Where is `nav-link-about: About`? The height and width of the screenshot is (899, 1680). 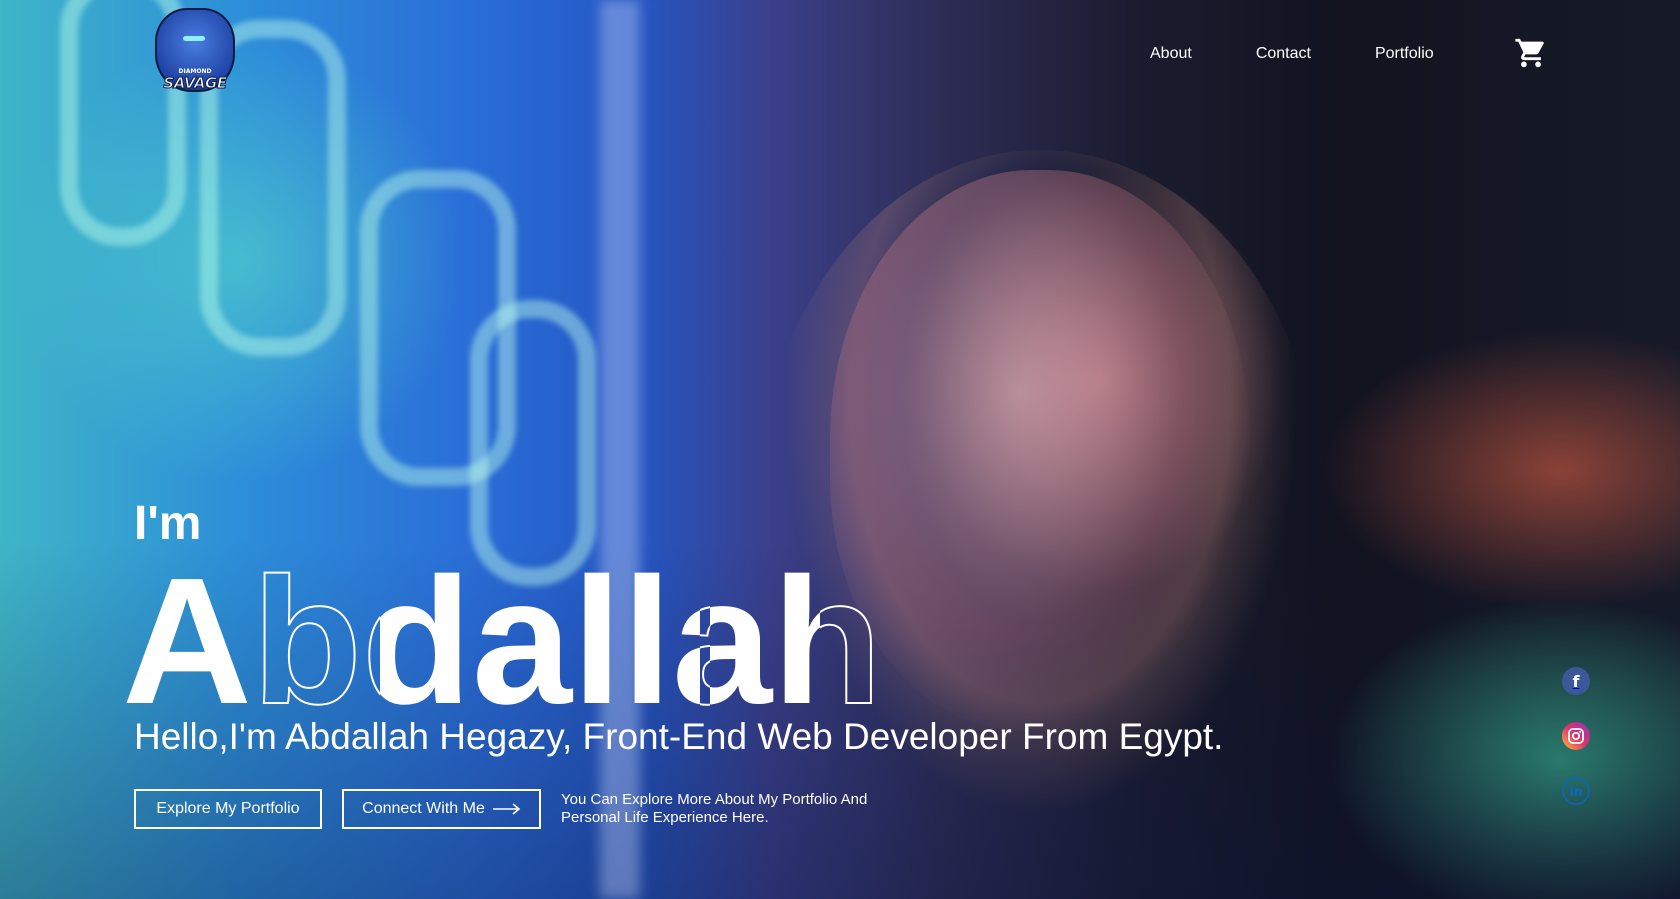
nav-link-about: About is located at coordinates (1171, 54).